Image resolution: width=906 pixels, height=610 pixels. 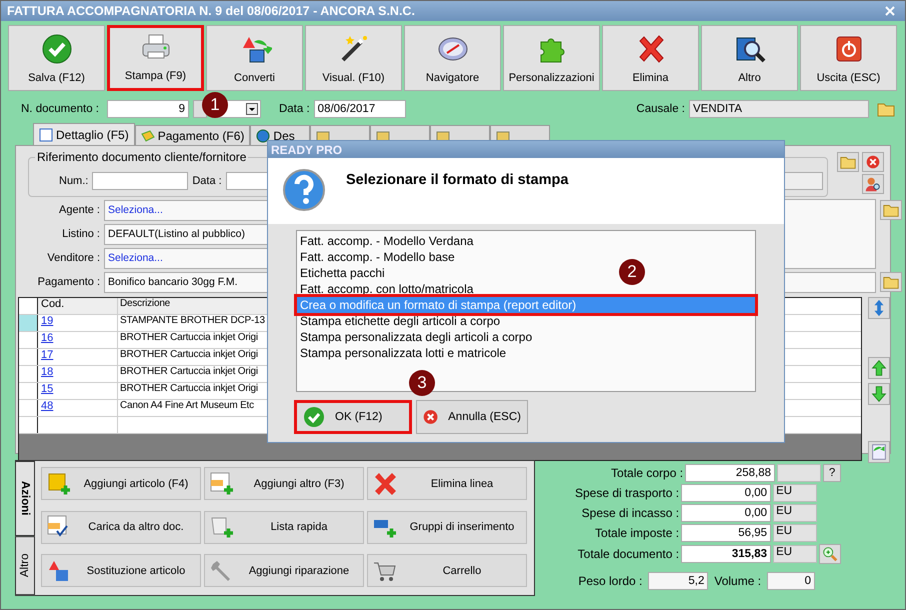 What do you see at coordinates (192, 321) in the screenshot?
I see `table-cell-text: STAMPANTE BROTHER DCP-13` at bounding box center [192, 321].